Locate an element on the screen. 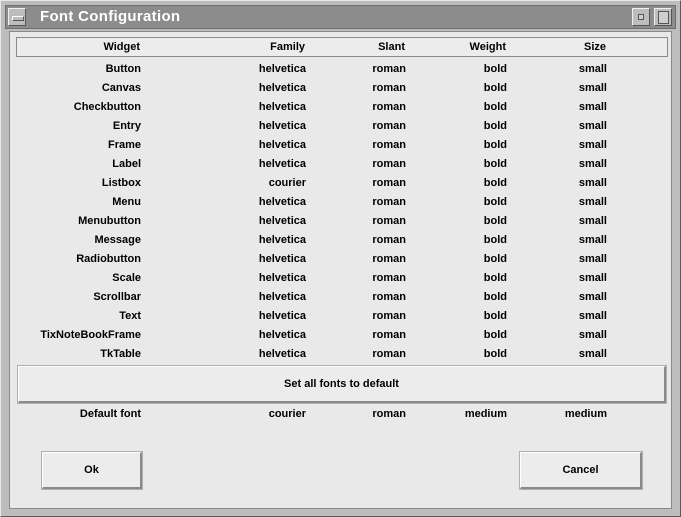 The height and width of the screenshot is (517, 681). header-slant: Slant is located at coordinates (391, 47).